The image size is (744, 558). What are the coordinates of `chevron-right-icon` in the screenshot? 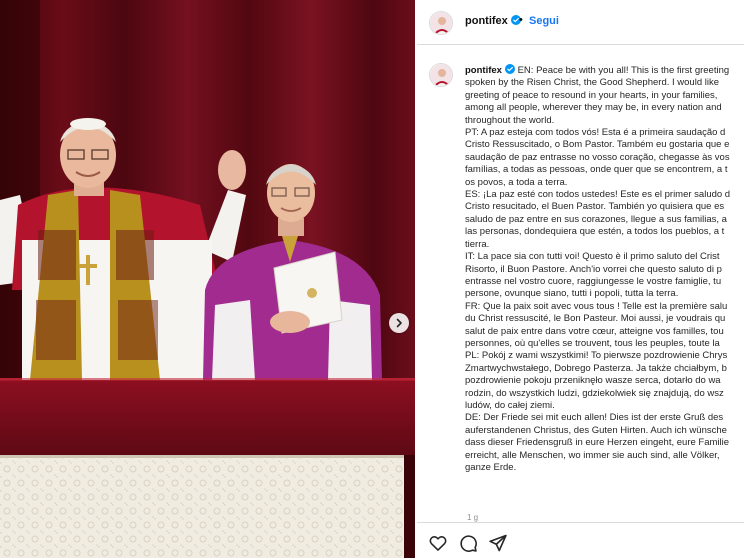 It's located at (399, 323).